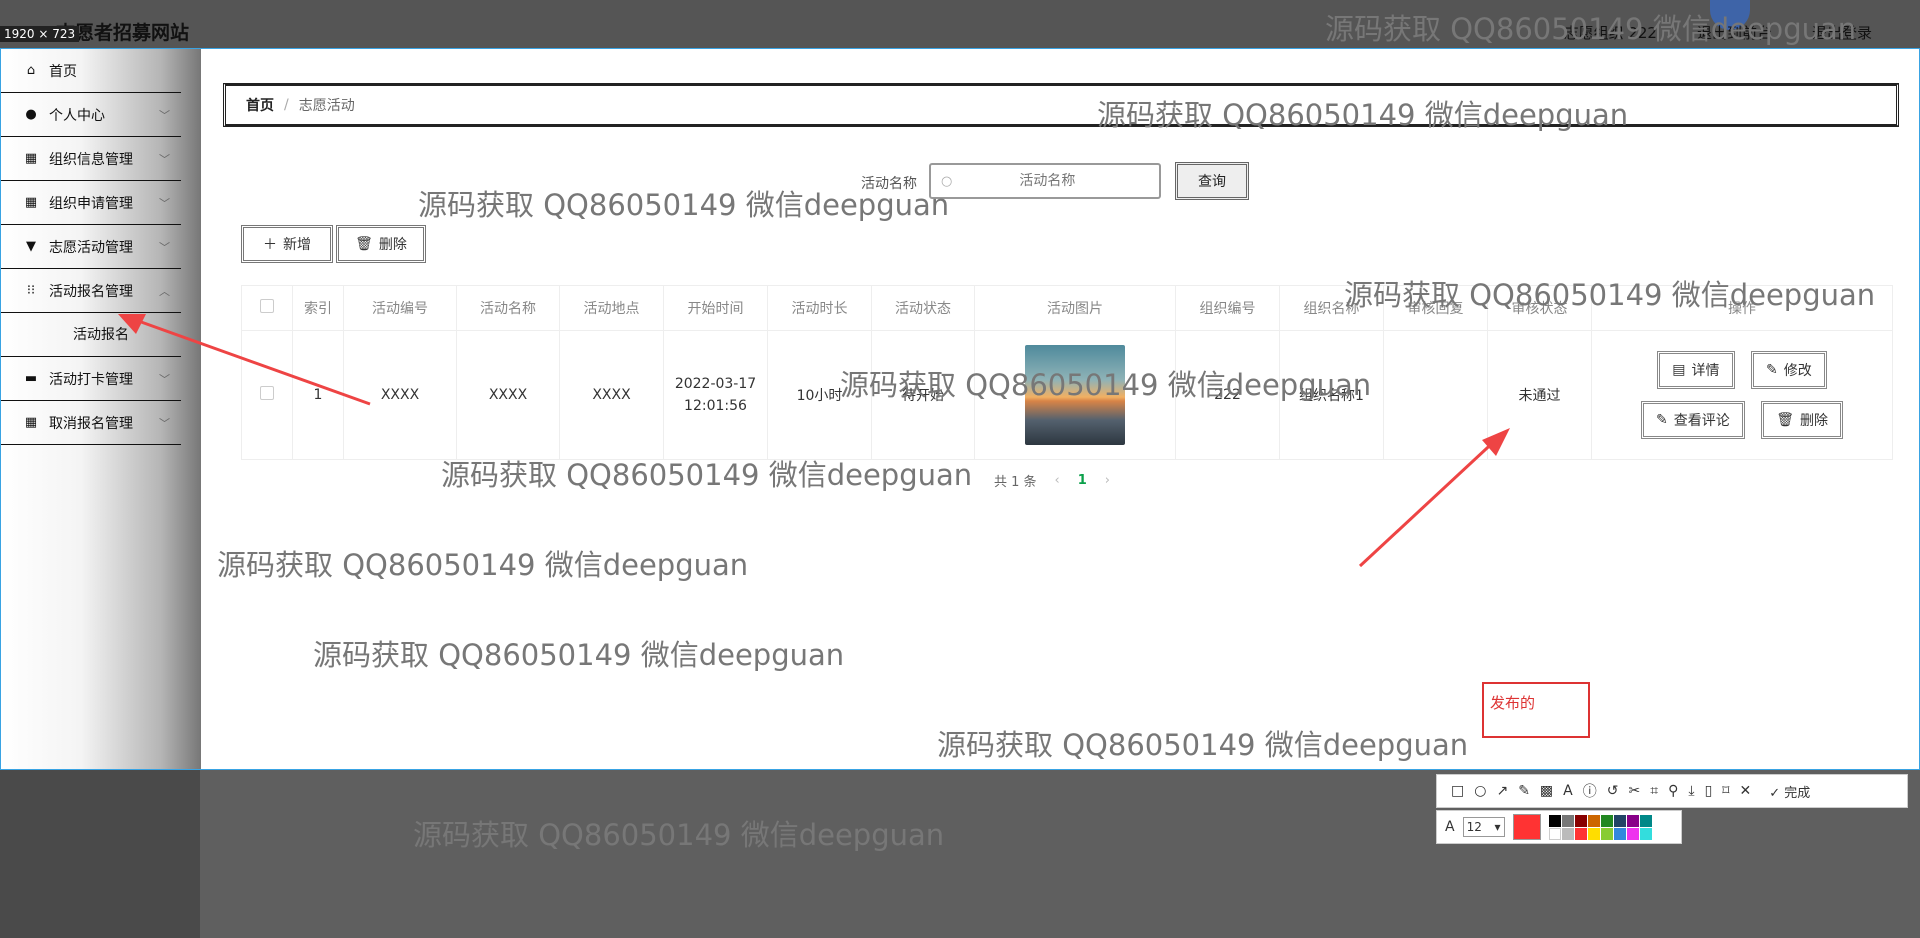 Image resolution: width=1920 pixels, height=938 pixels. Describe the element at coordinates (1526, 827) in the screenshot. I see `current-color-swatch` at that location.